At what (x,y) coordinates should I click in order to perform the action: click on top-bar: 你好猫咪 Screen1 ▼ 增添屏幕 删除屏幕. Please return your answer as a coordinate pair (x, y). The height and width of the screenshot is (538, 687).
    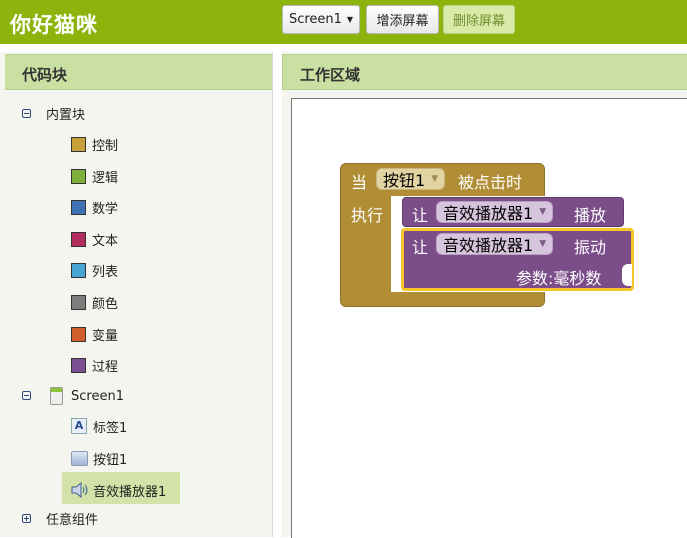
    Looking at the image, I should click on (343, 22).